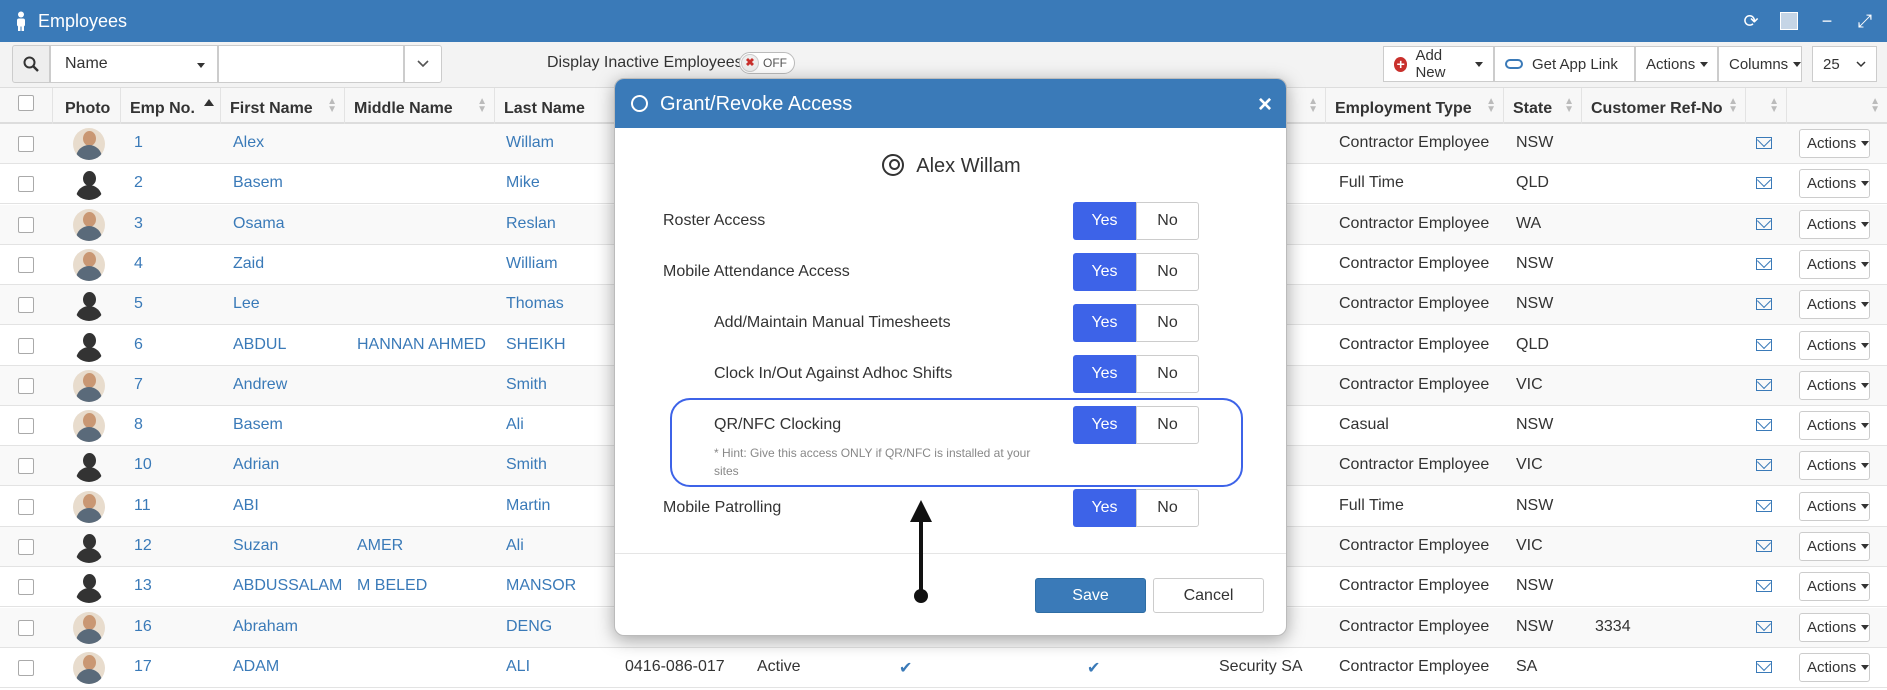  I want to click on emp-no-link: 7, so click(134, 386).